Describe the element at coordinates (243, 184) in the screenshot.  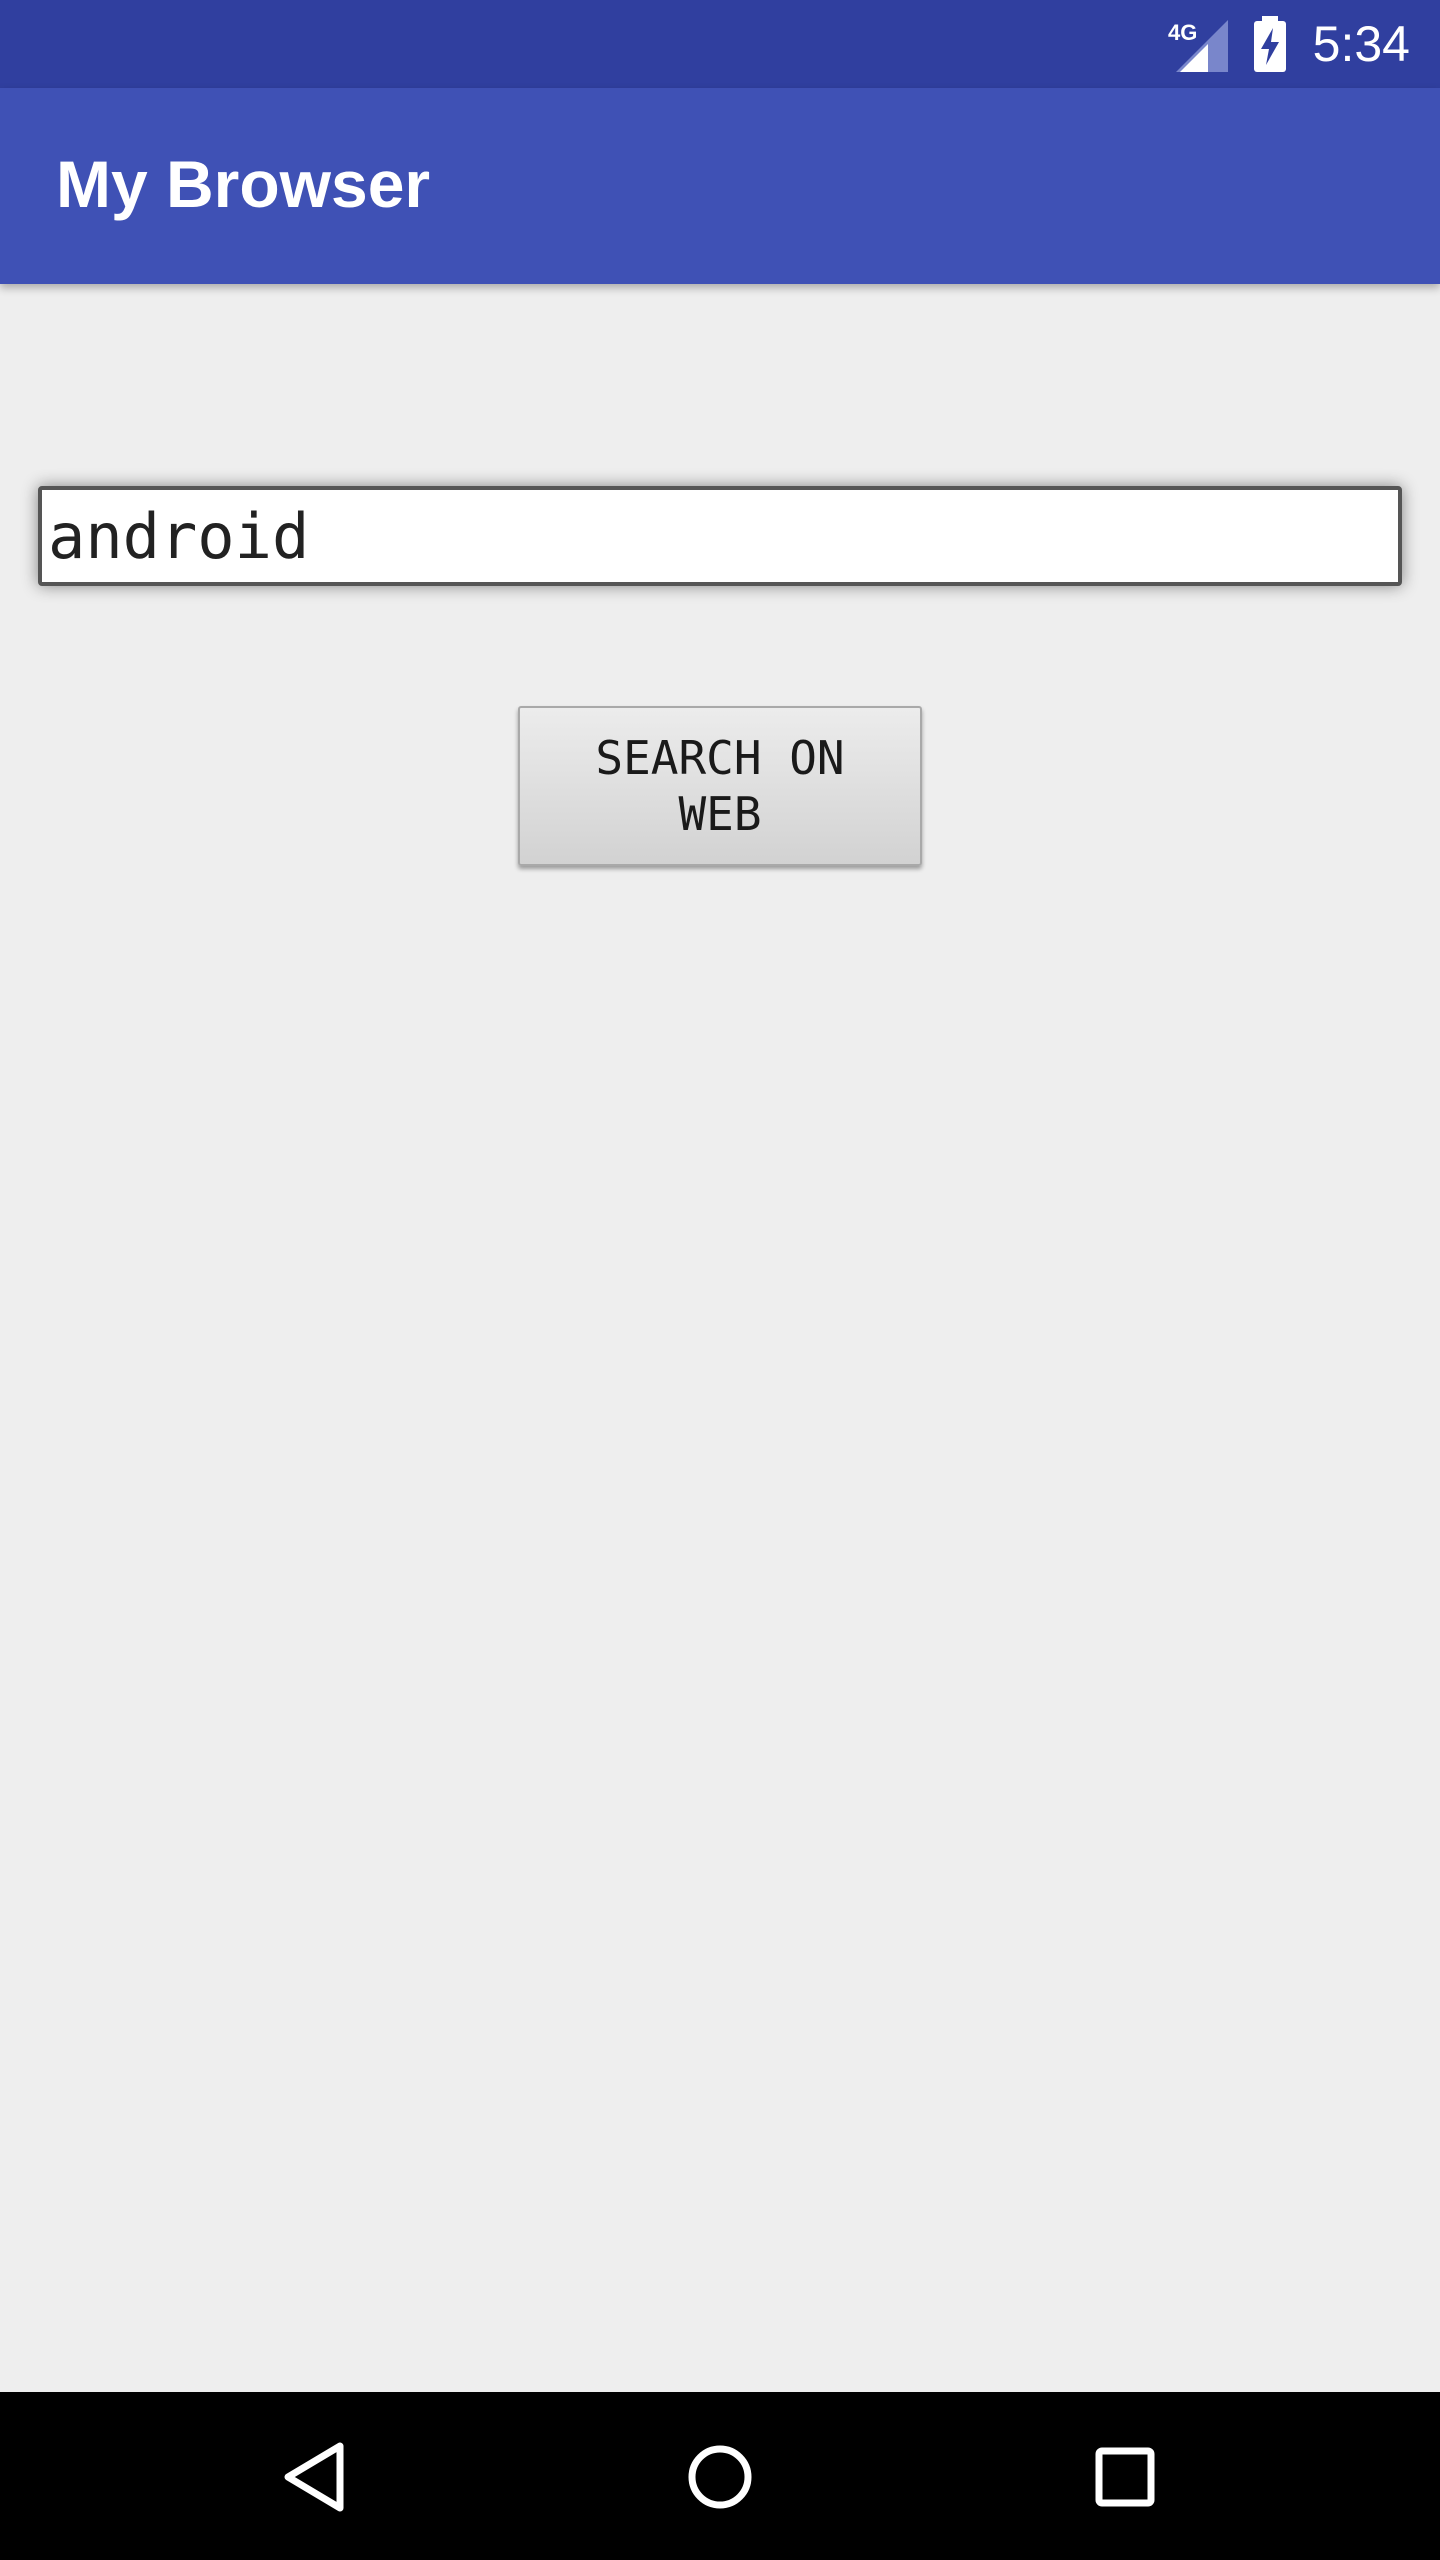
I see `app-title: My Browser` at that location.